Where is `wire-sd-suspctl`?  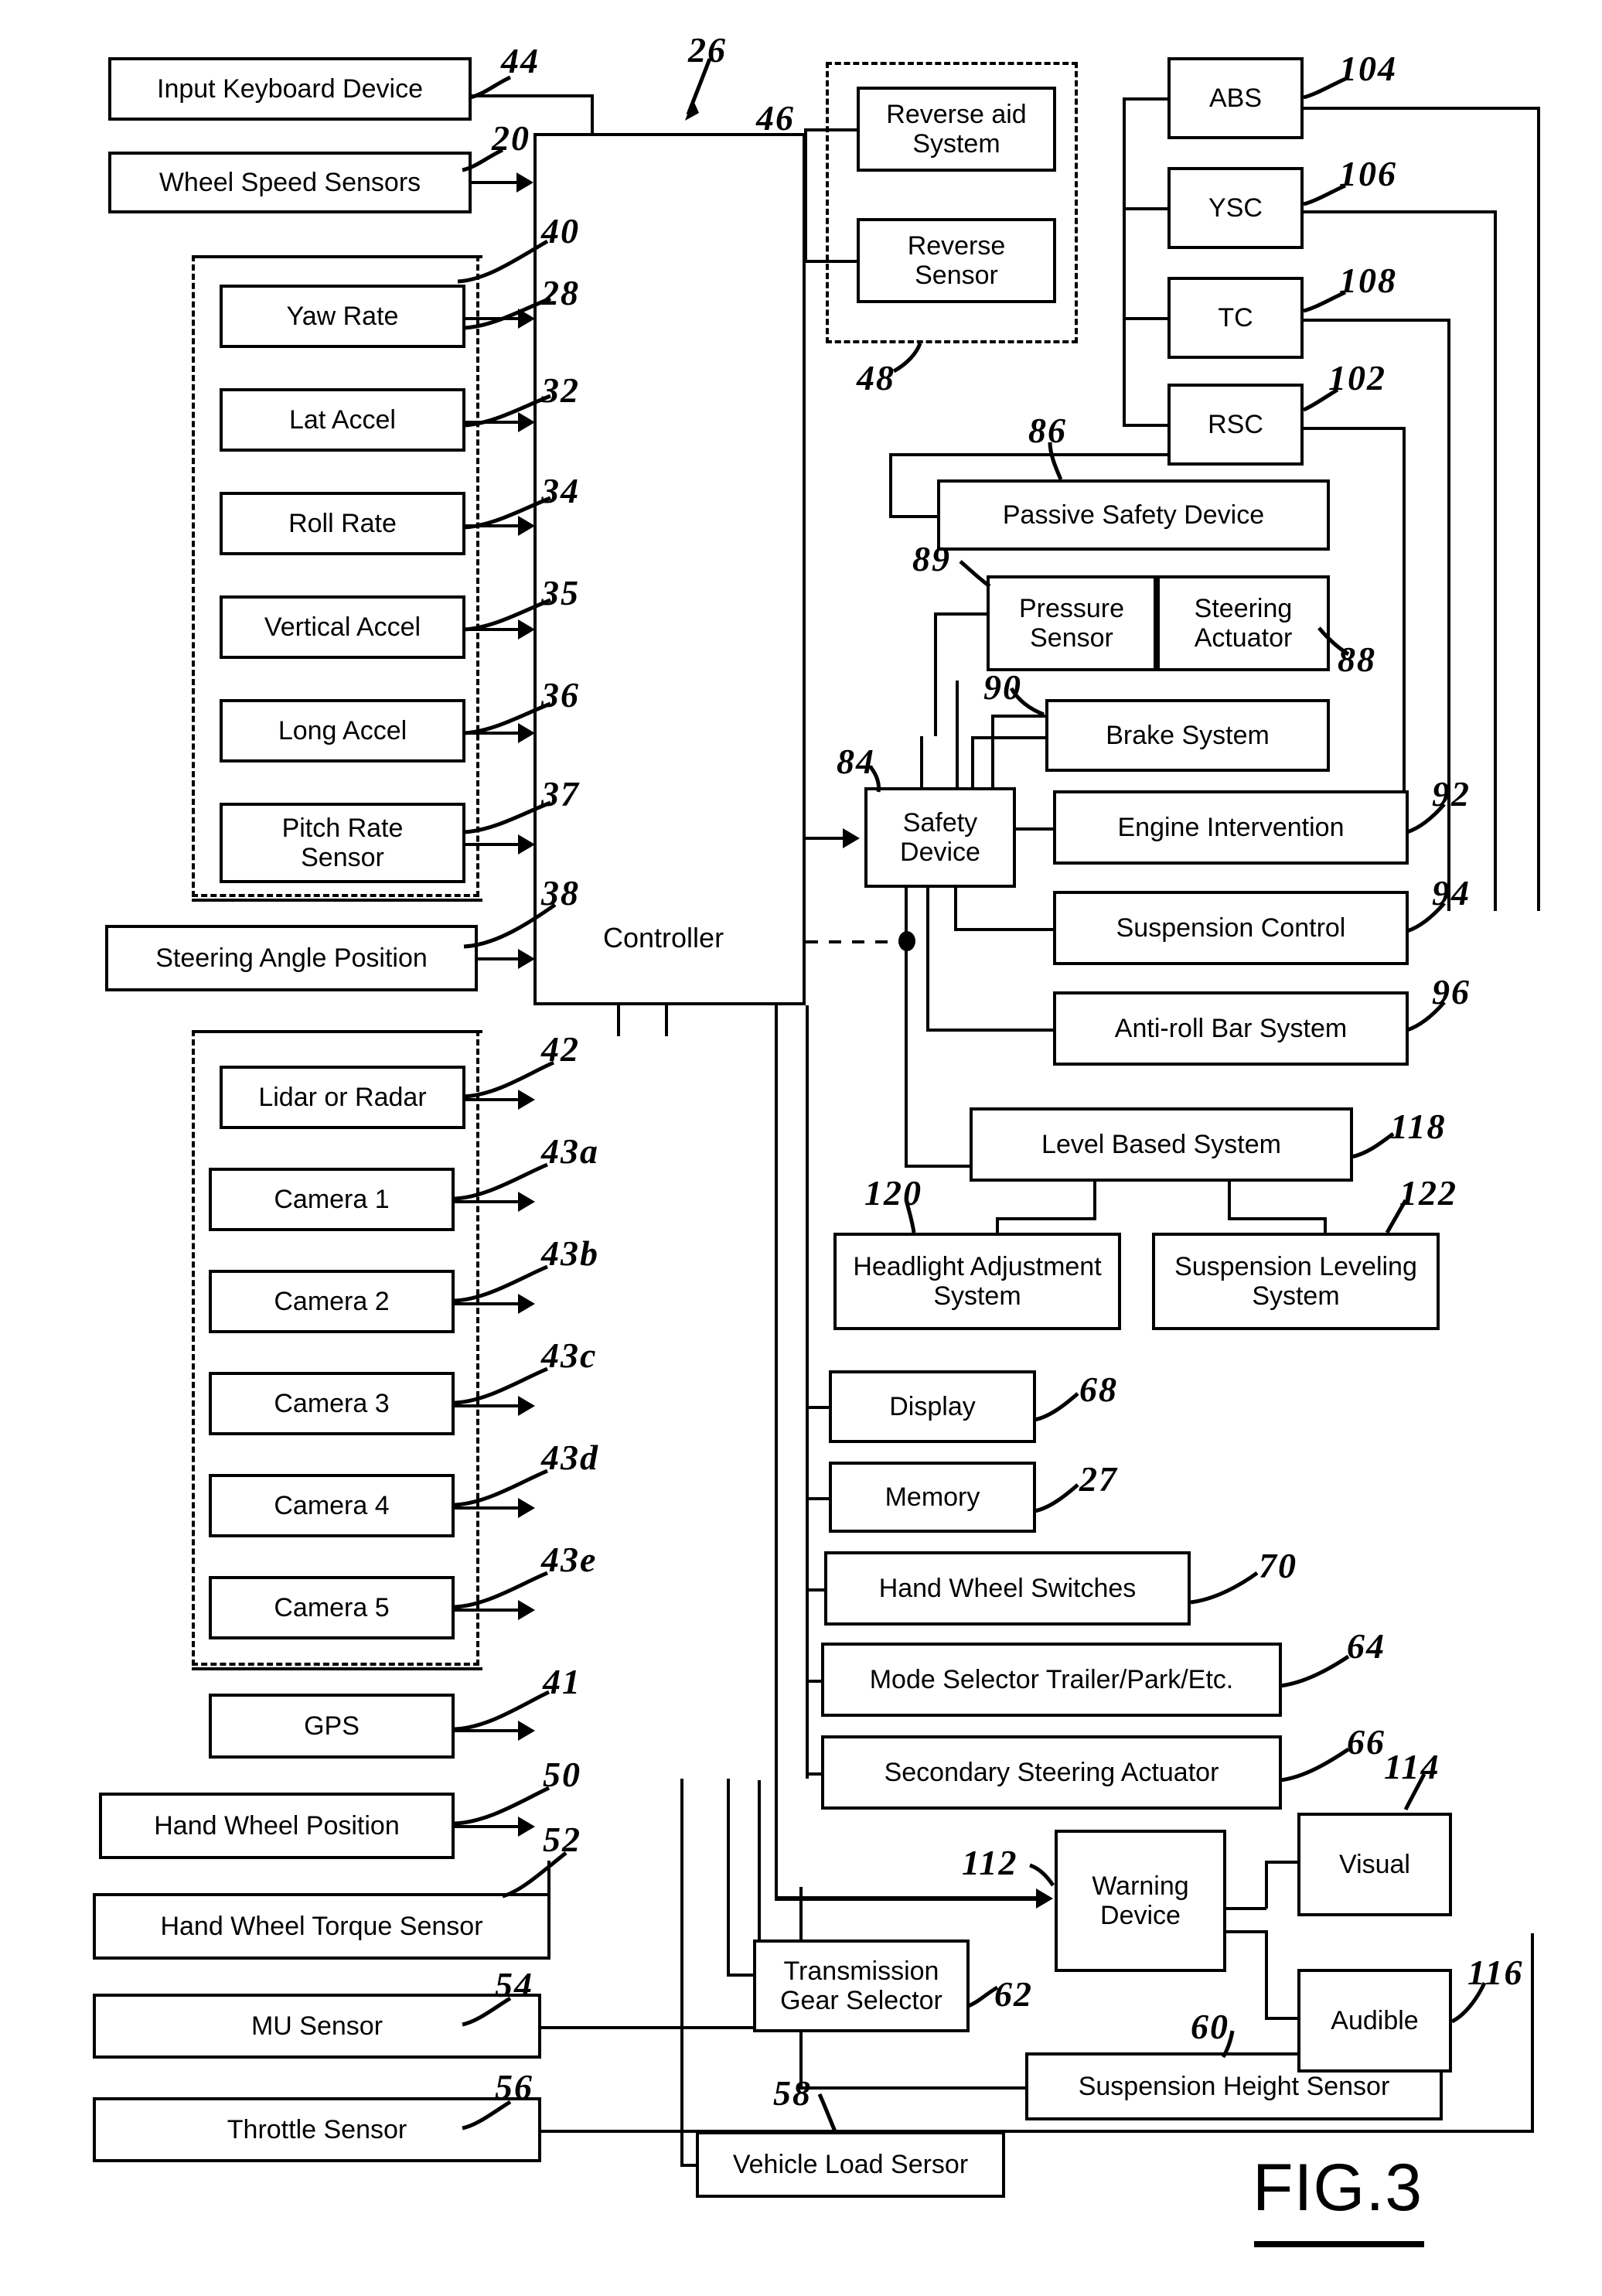 wire-sd-suspctl is located at coordinates (1005, 929).